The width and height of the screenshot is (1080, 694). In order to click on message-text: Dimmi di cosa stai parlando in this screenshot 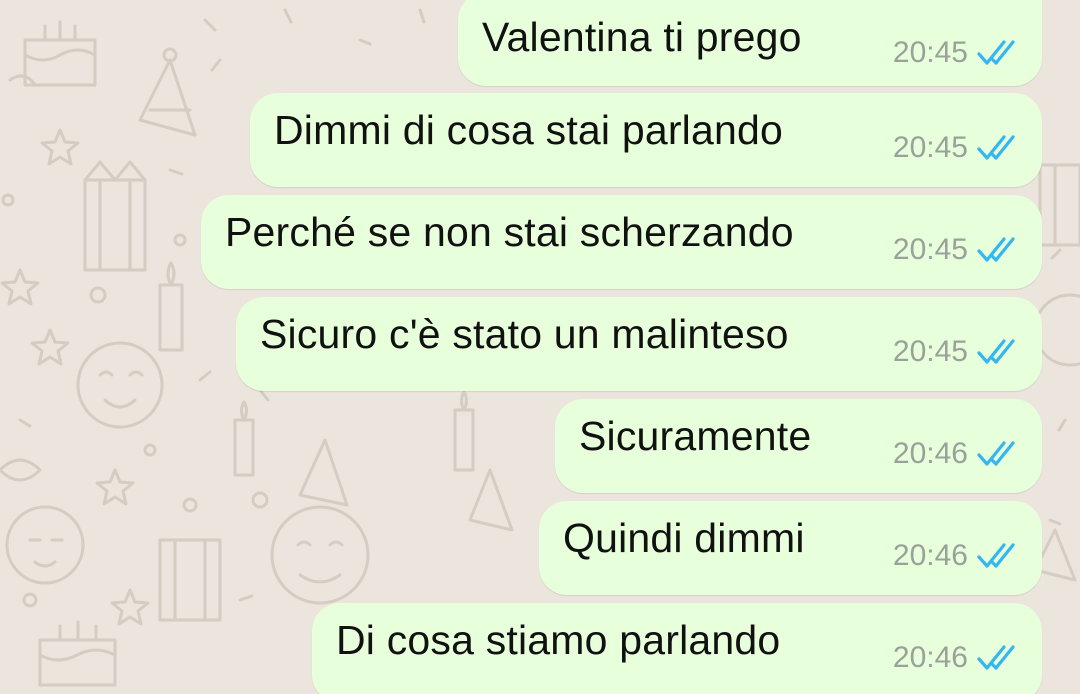, I will do `click(528, 130)`.